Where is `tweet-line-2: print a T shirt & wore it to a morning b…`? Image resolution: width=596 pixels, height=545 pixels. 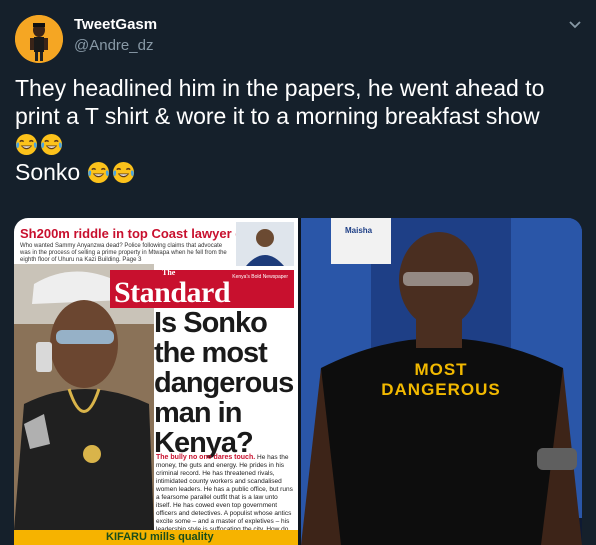
tweet-line-2: print a T shirt & wore it to a morning b… is located at coordinates (277, 116).